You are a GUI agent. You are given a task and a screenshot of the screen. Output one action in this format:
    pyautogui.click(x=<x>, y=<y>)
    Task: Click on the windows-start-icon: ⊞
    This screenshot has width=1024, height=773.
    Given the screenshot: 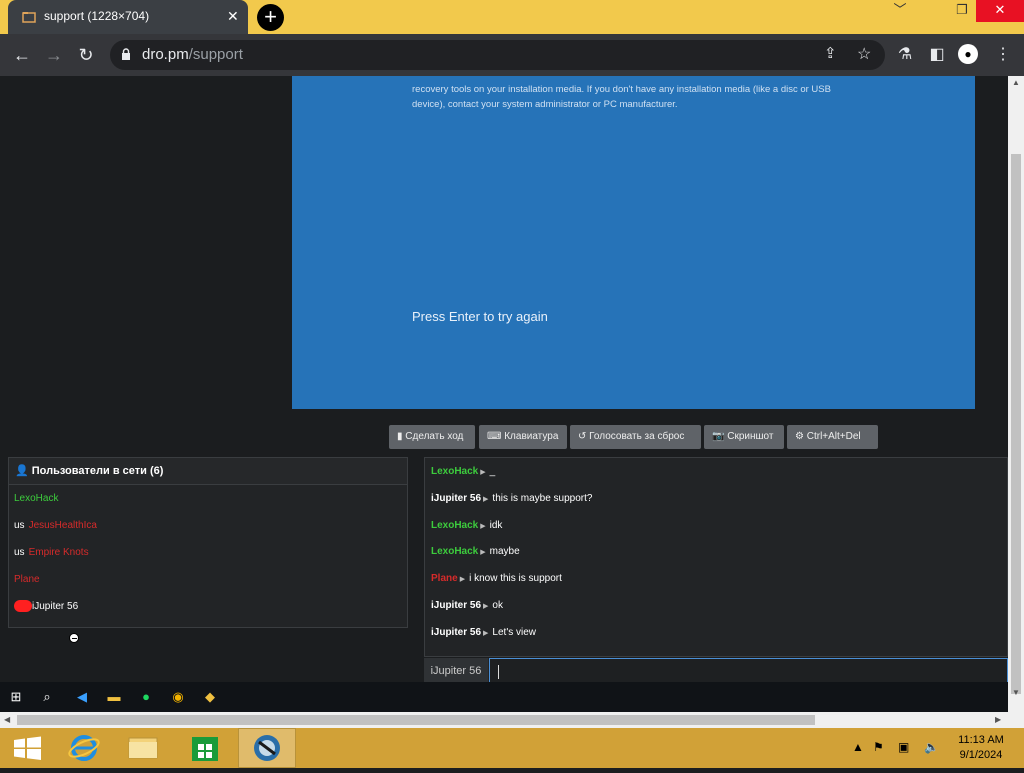 What is the action you would take?
    pyautogui.click(x=16, y=697)
    